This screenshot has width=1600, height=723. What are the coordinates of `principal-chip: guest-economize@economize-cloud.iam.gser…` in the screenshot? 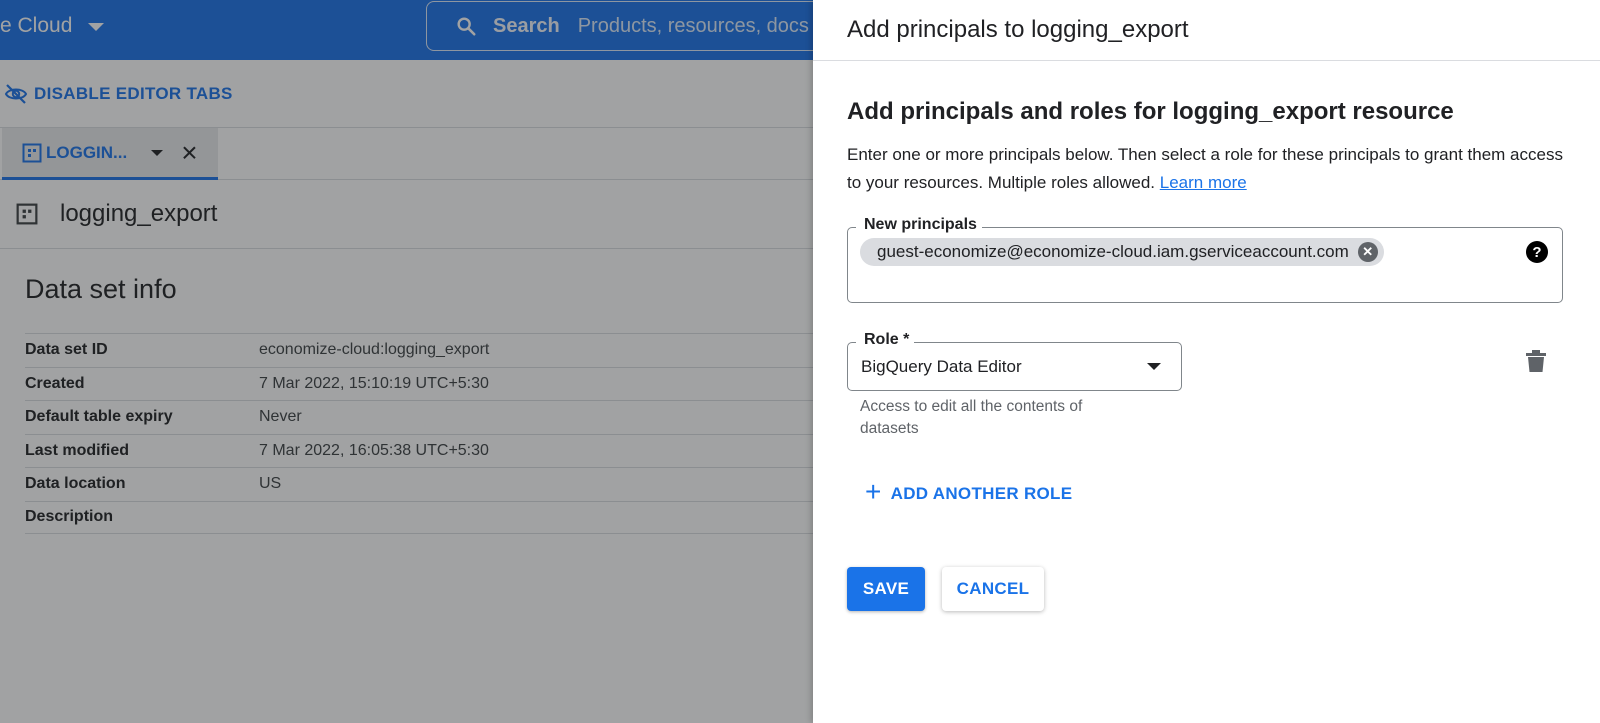 It's located at (1122, 252).